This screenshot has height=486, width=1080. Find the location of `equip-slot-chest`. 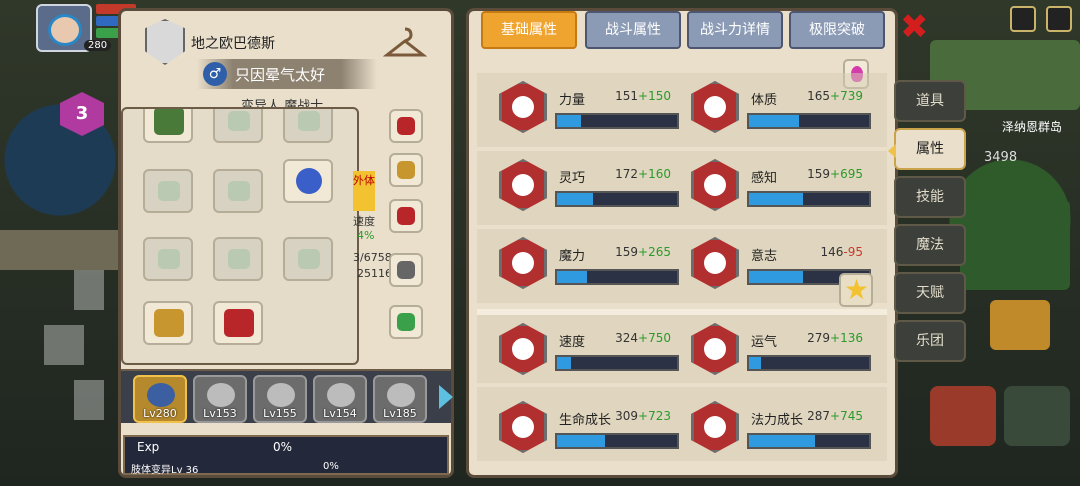

equip-slot-chest is located at coordinates (406, 216).